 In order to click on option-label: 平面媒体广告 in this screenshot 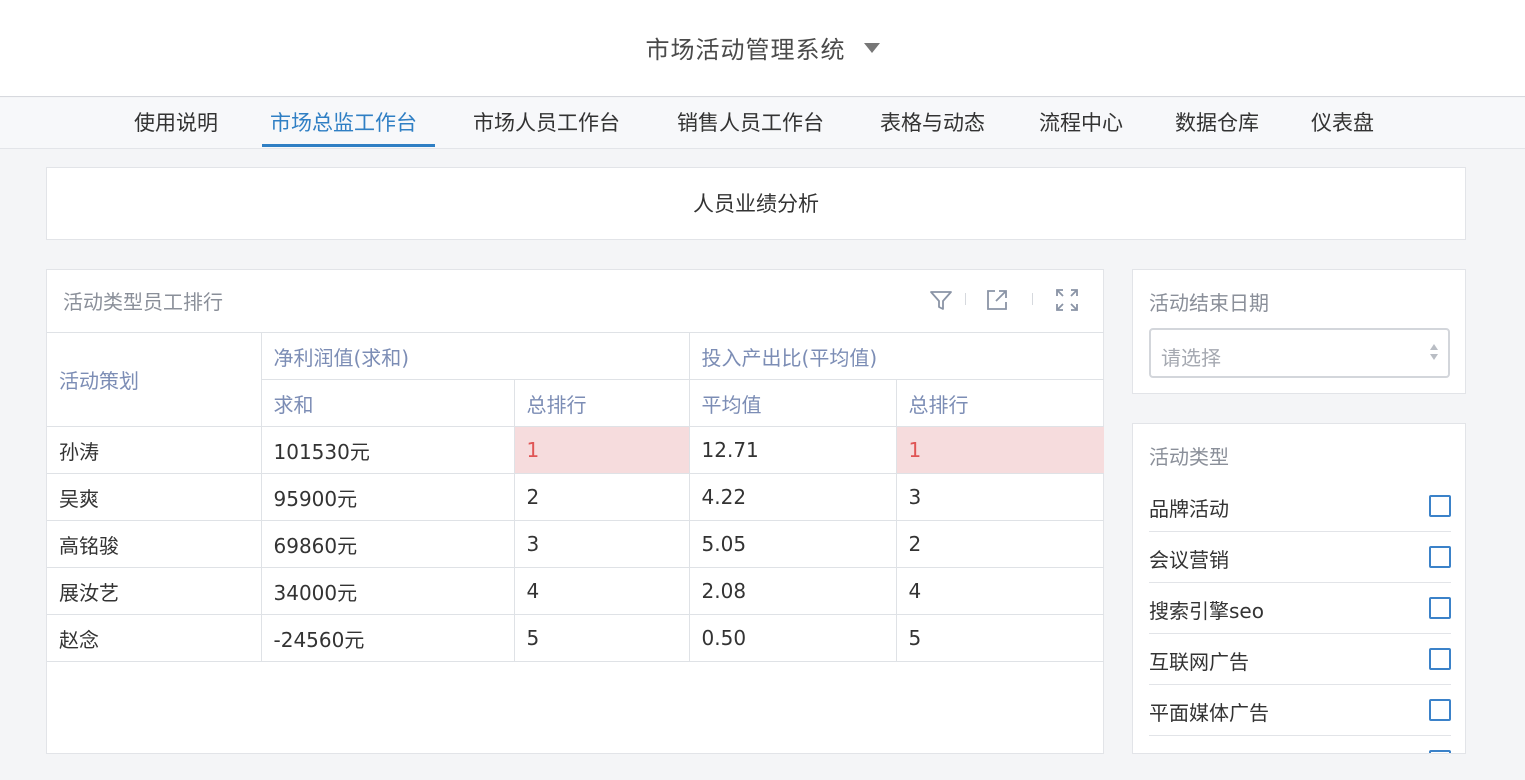, I will do `click(1209, 713)`.